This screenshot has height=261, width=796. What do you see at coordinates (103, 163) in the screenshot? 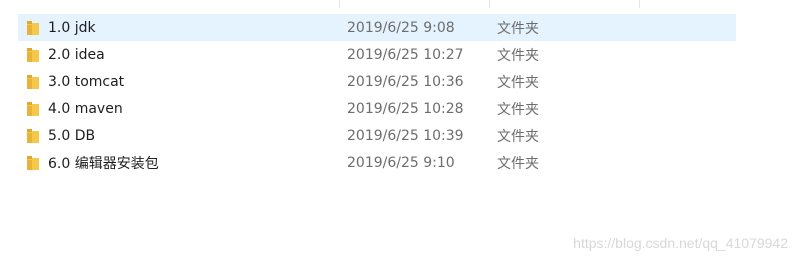
I see `file-name: 6.0 编辑器安装包` at bounding box center [103, 163].